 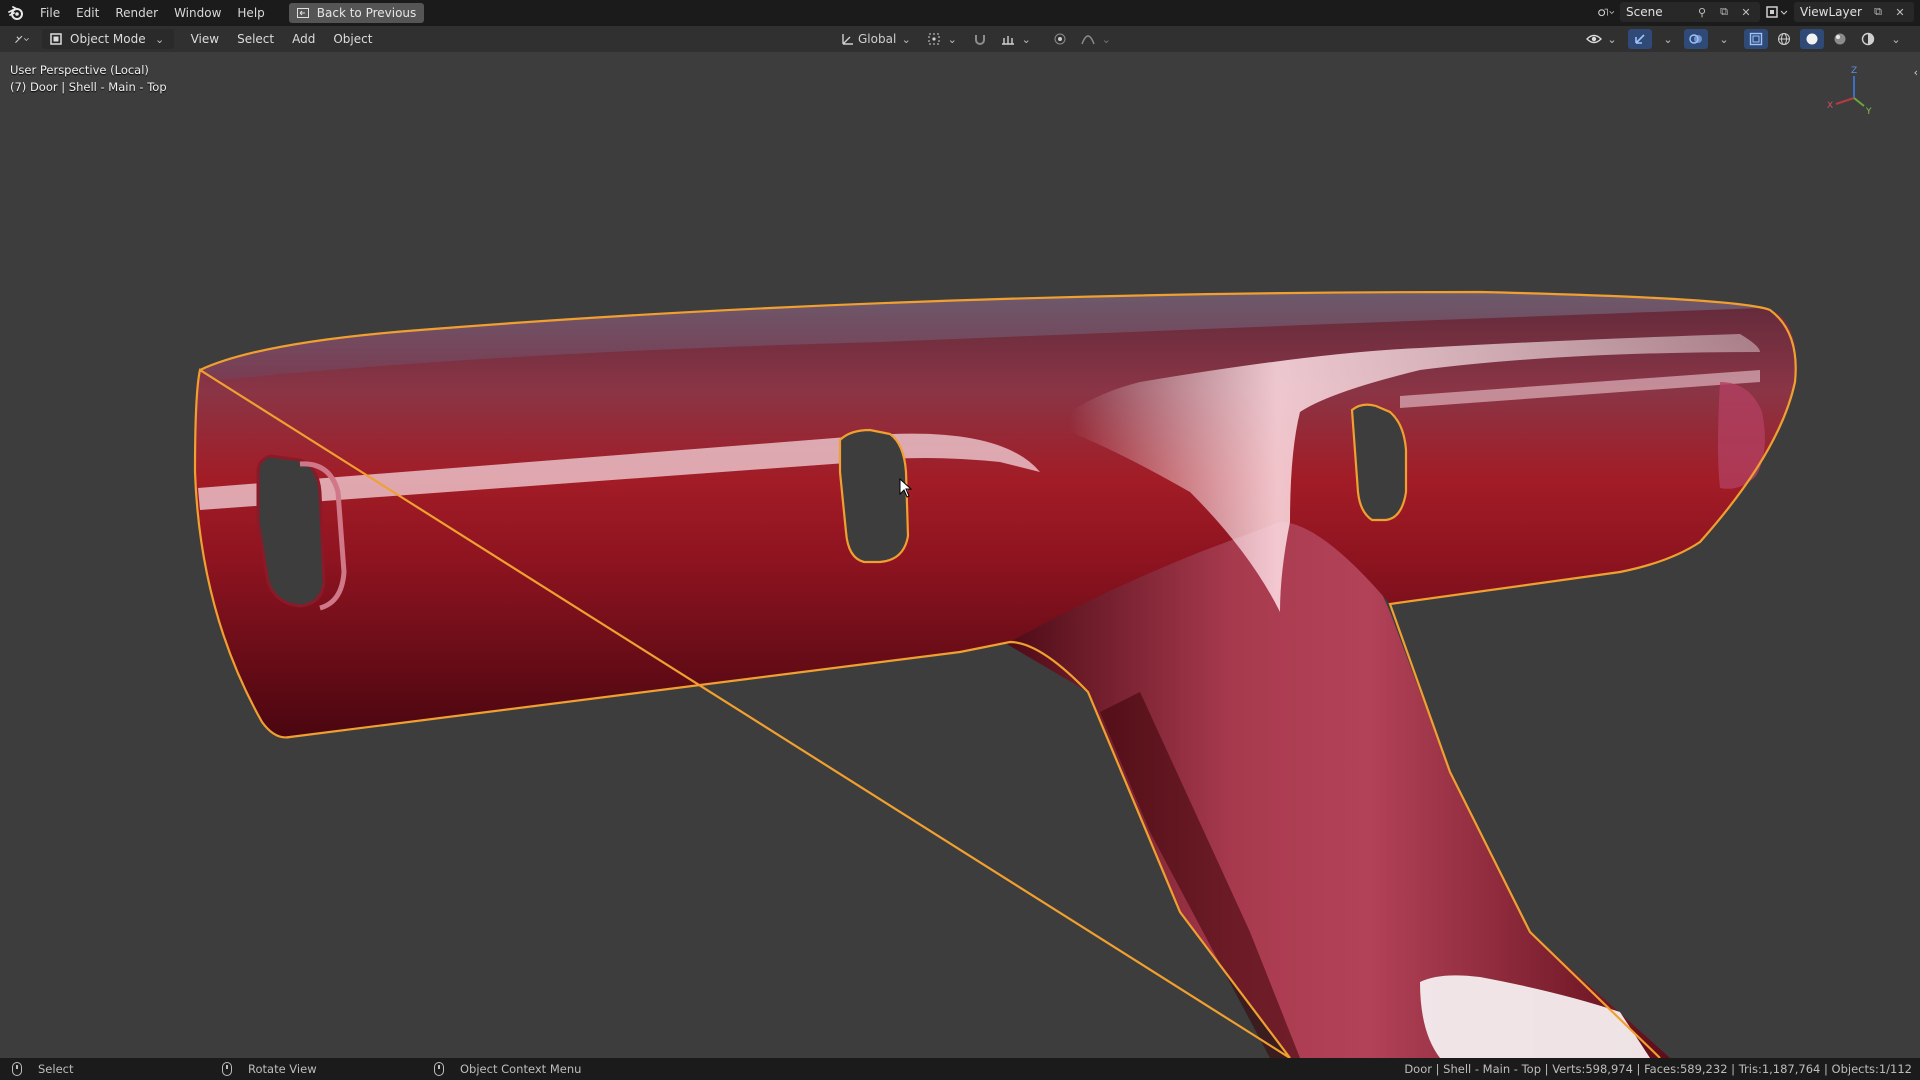 I want to click on status-rotate-view: Rotate View, so click(x=269, y=1069).